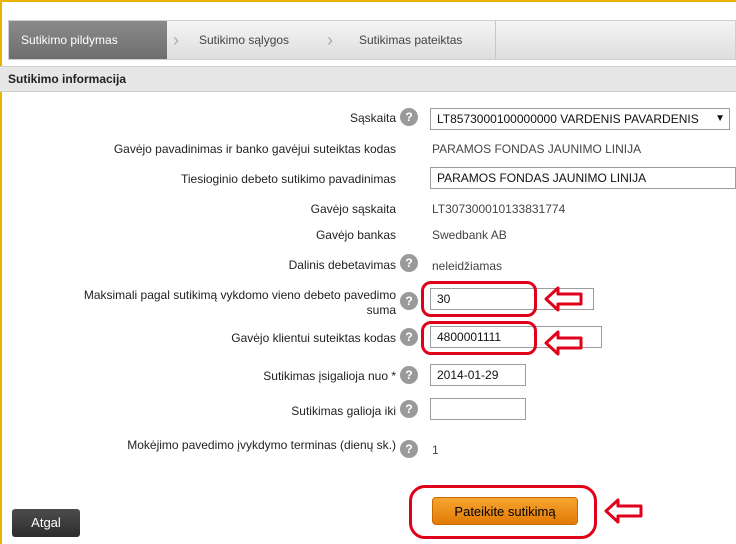 The width and height of the screenshot is (736, 544). Describe the element at coordinates (372, 118) in the screenshot. I see `account-label: Sąskaita` at that location.